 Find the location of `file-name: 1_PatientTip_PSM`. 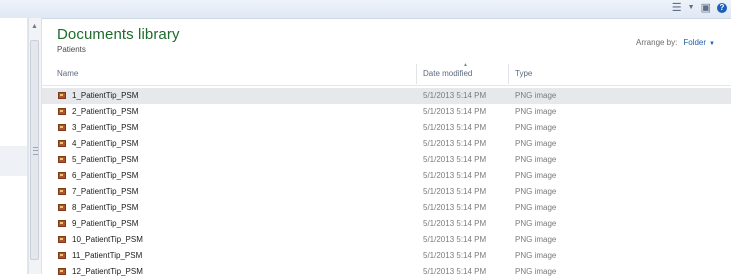

file-name: 1_PatientTip_PSM is located at coordinates (105, 95).